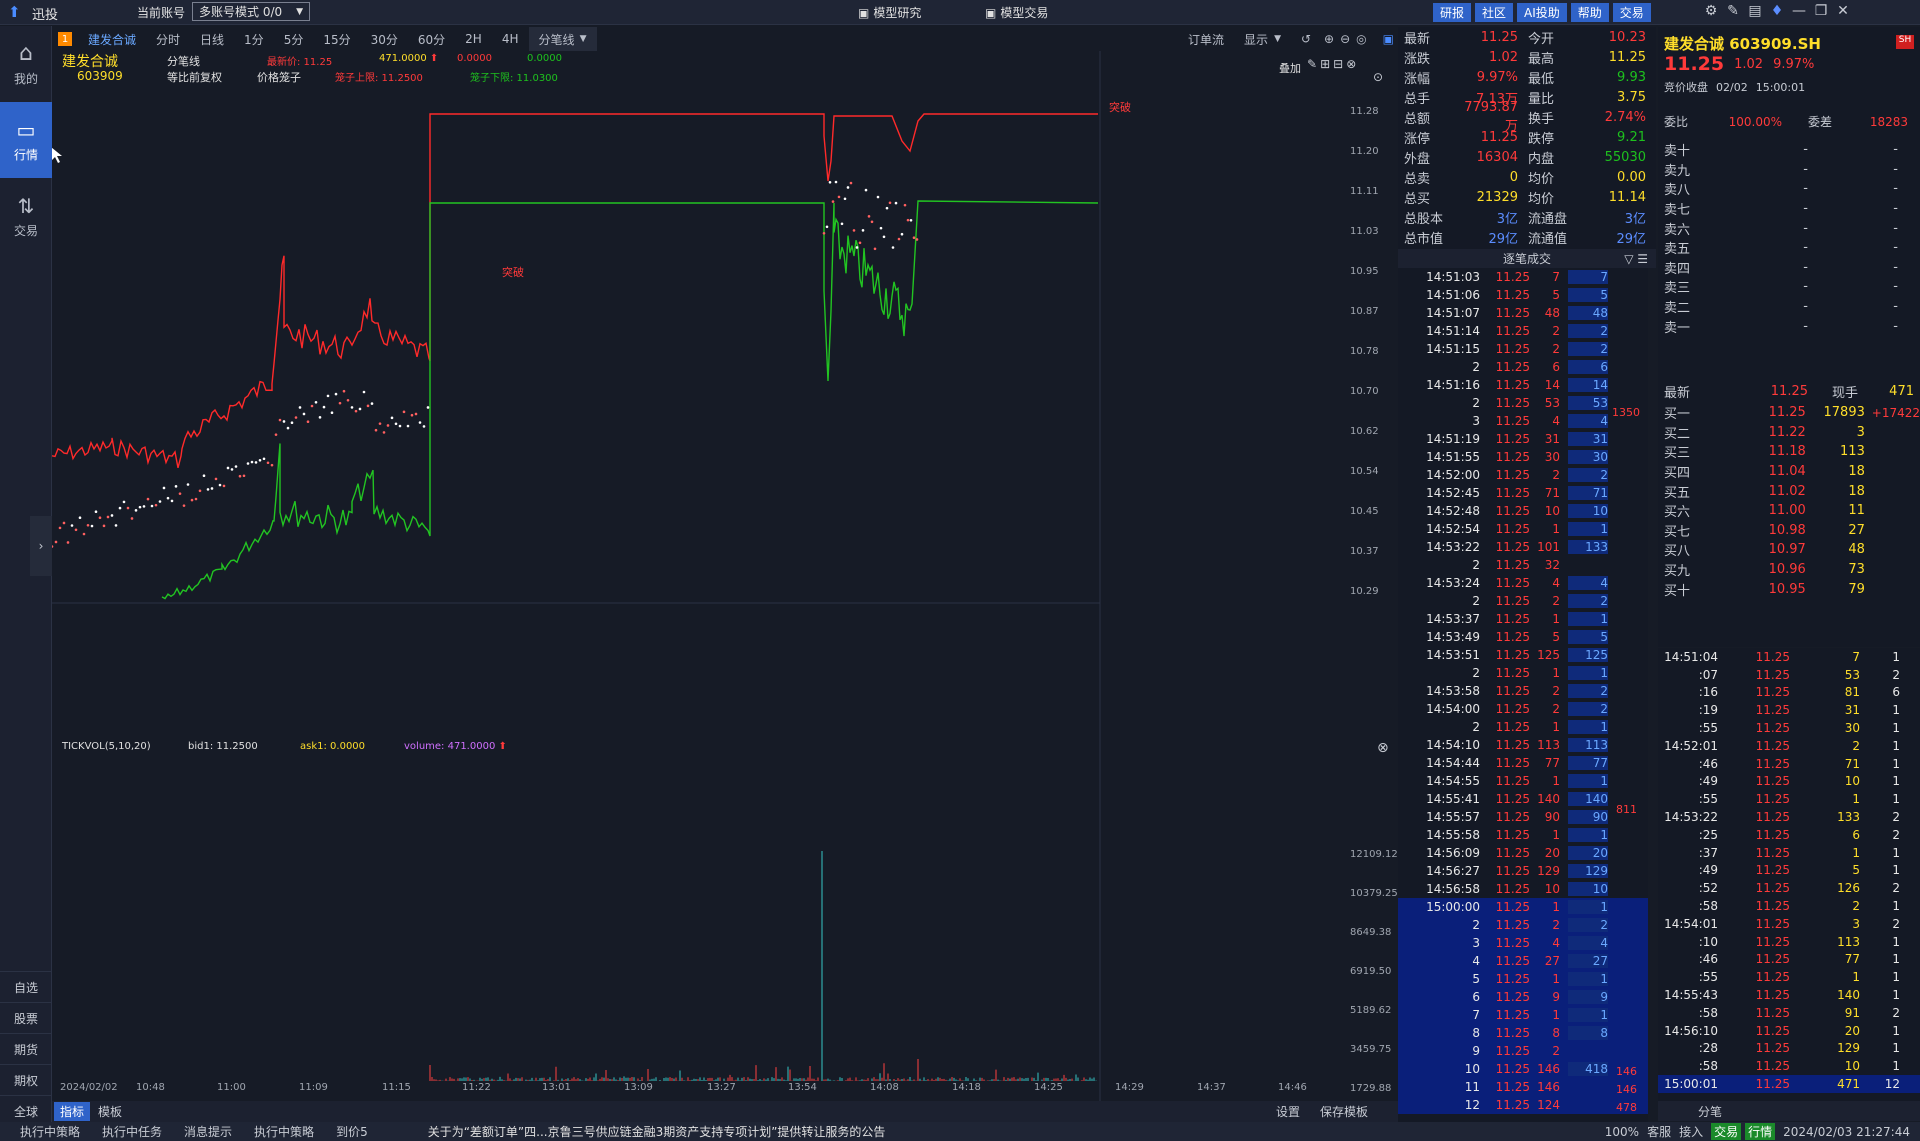  What do you see at coordinates (254, 39) in the screenshot?
I see `tab-period: 1分` at bounding box center [254, 39].